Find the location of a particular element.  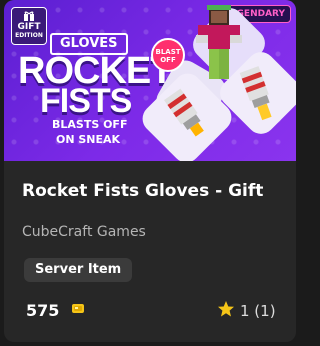

hero-subtitle-line2: ON SNEAK is located at coordinates (88, 139).